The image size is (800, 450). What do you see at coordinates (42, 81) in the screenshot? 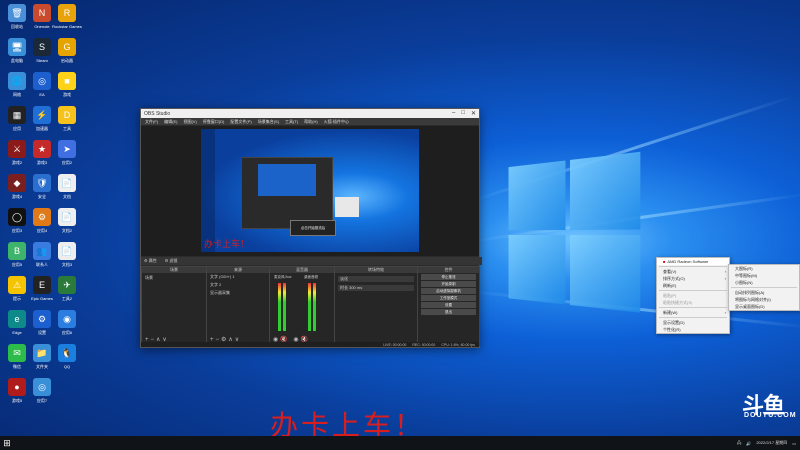
I see `ea-icon: ◎` at bounding box center [42, 81].